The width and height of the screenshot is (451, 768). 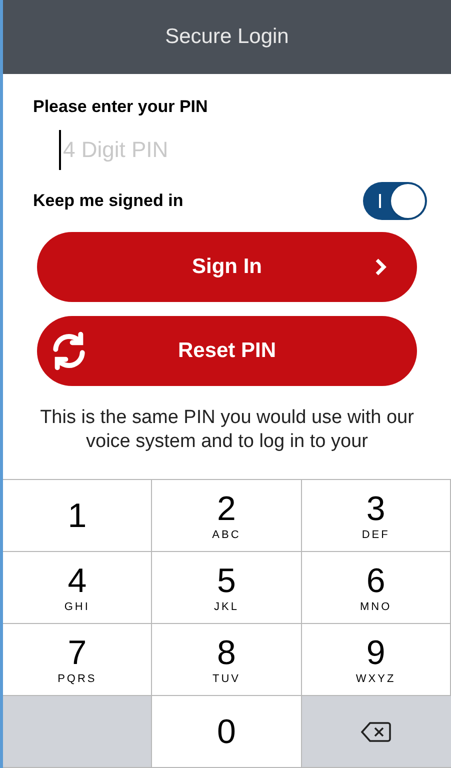 What do you see at coordinates (227, 516) in the screenshot?
I see `keypad-key: 2 ABC` at bounding box center [227, 516].